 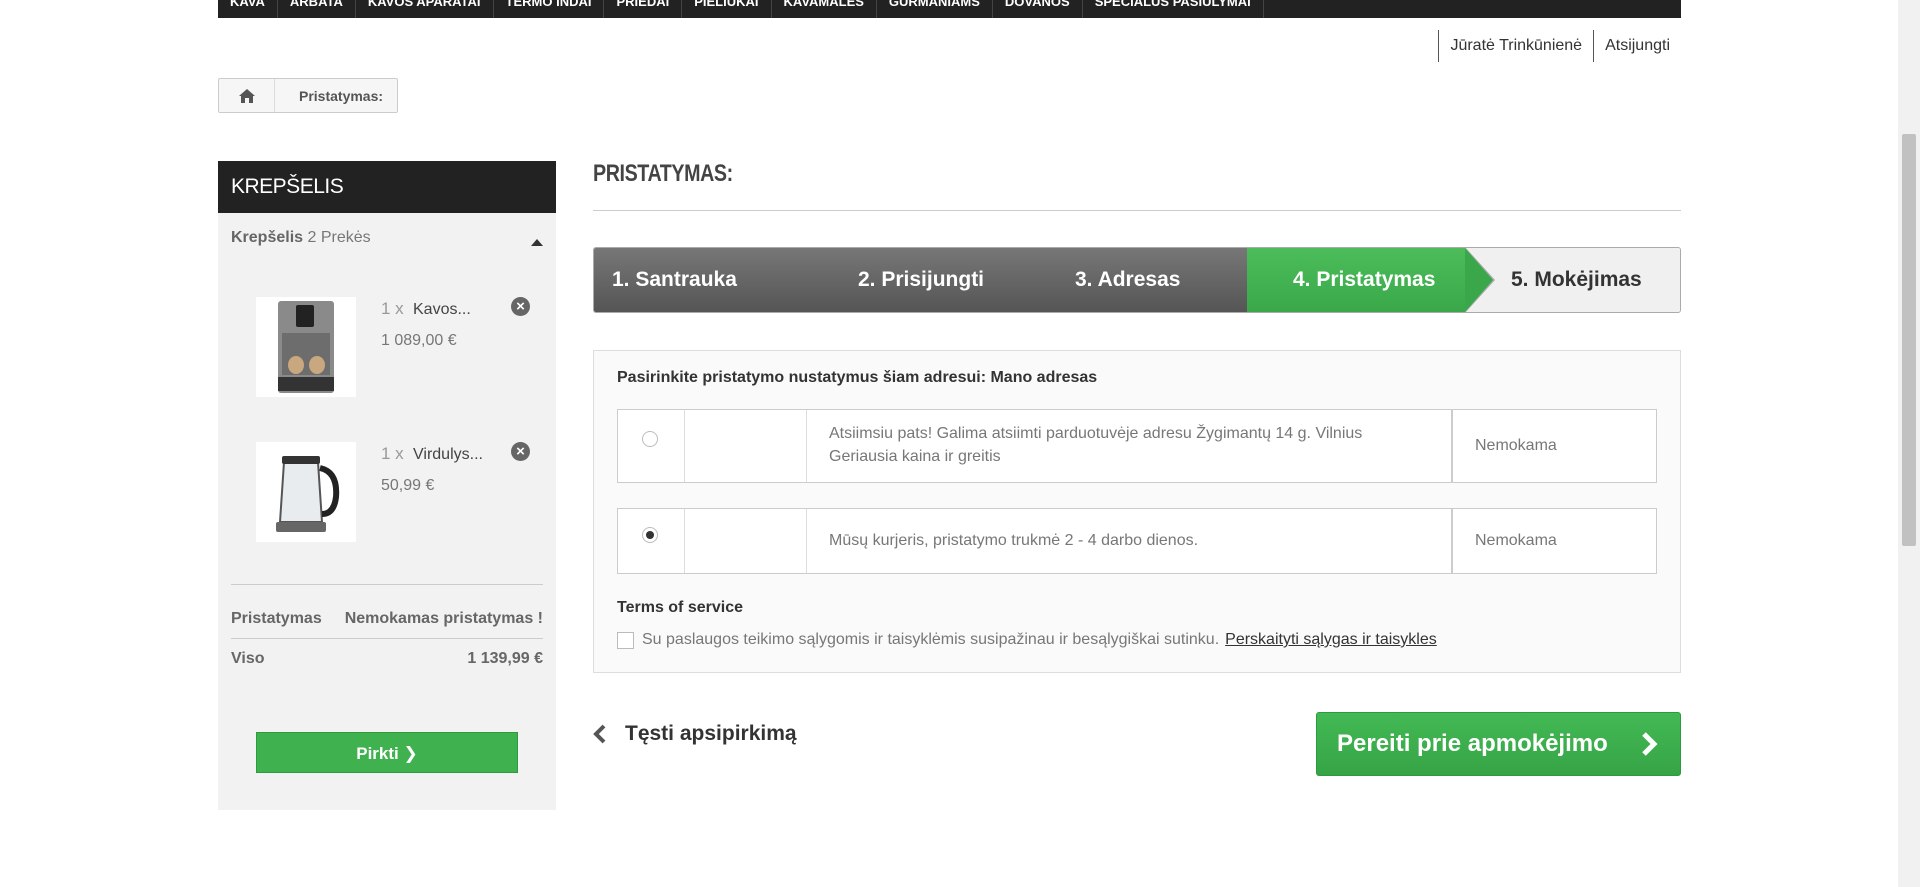 What do you see at coordinates (921, 279) in the screenshot?
I see `step-label: 2. Prisijungti` at bounding box center [921, 279].